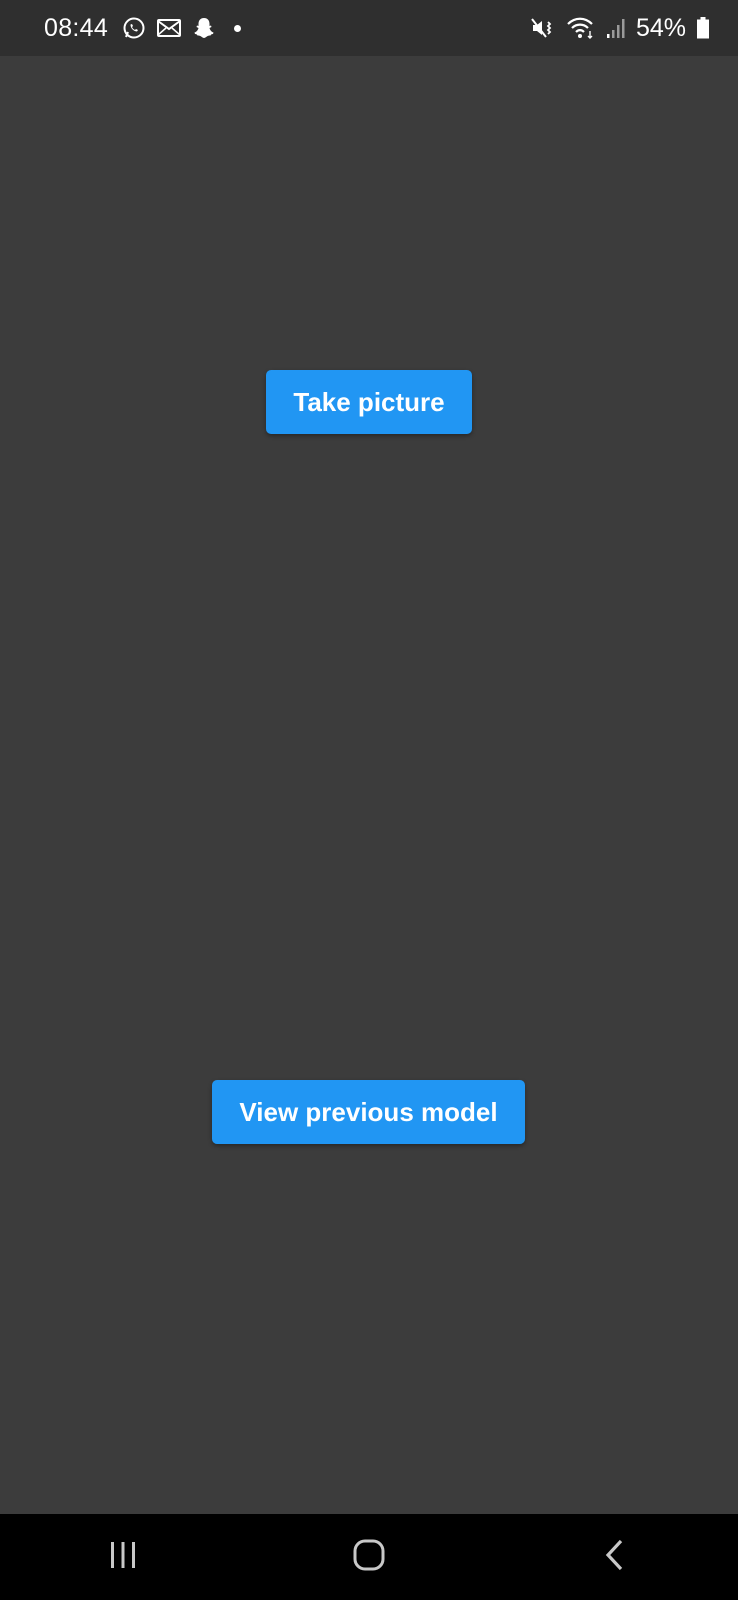  Describe the element at coordinates (369, 402) in the screenshot. I see `take-picture-button: Take picture` at that location.